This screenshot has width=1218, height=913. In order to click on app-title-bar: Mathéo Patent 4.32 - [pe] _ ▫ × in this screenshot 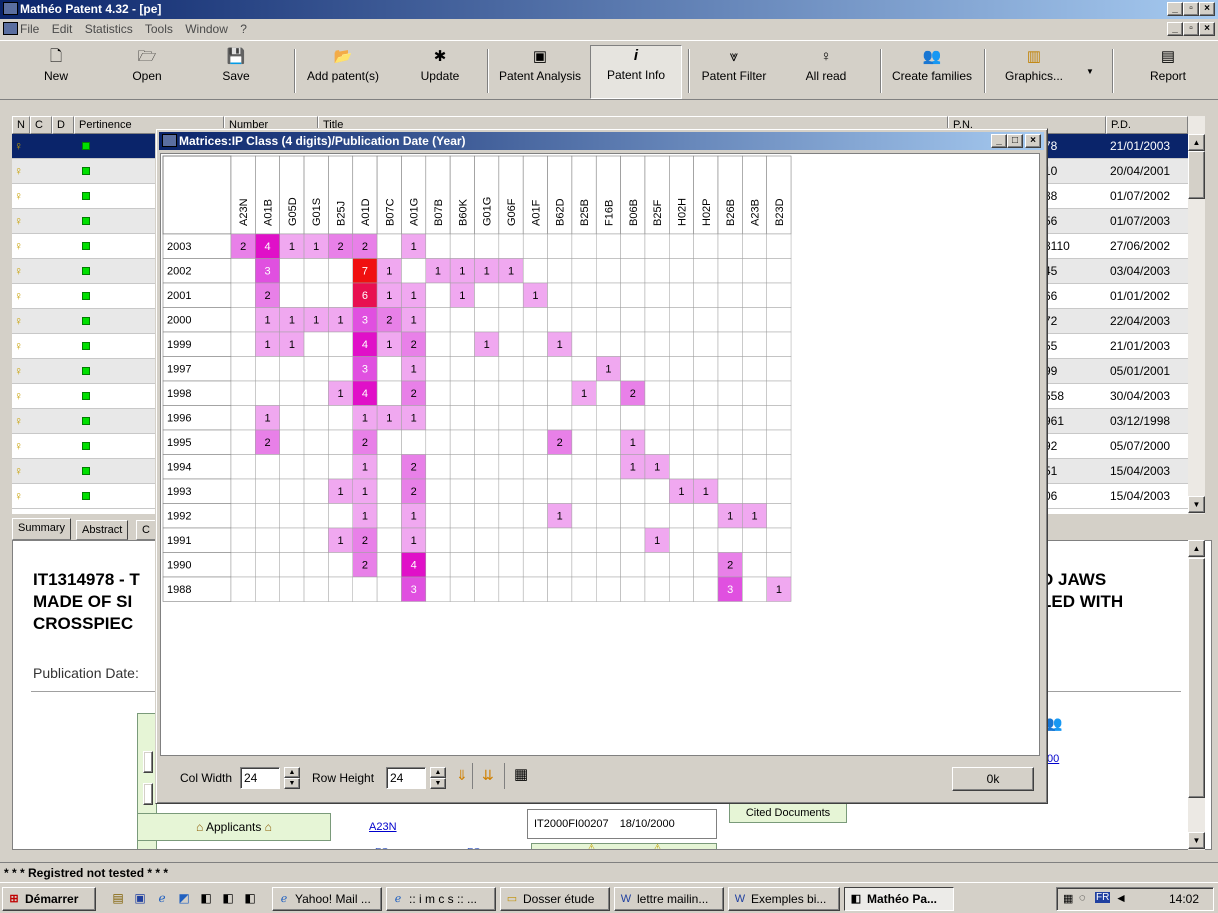, I will do `click(609, 9)`.